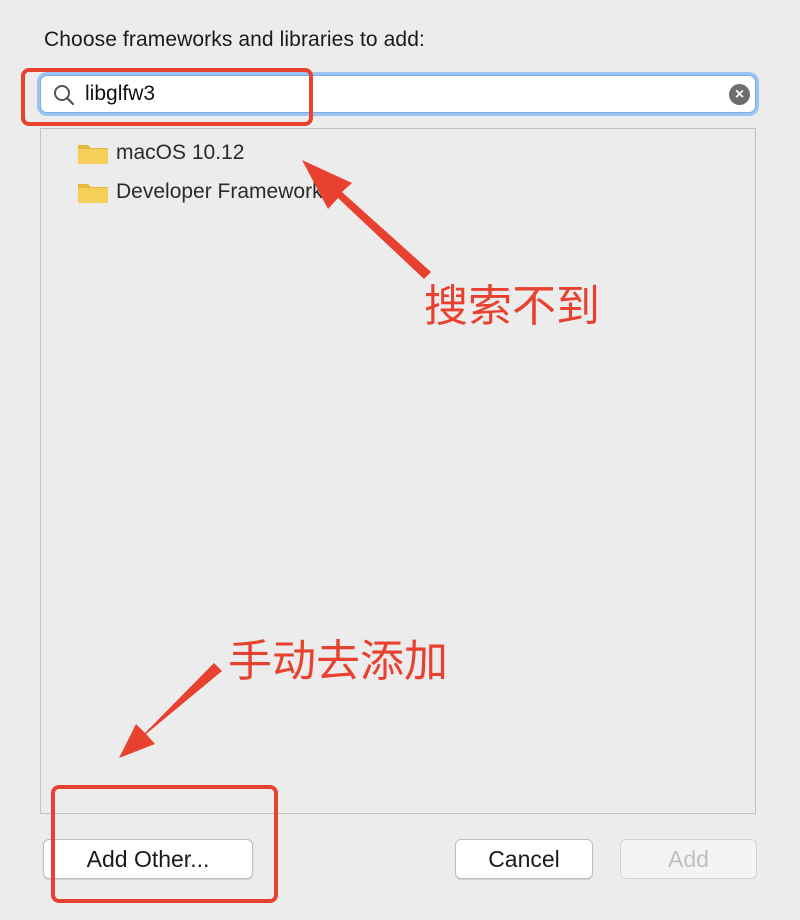  I want to click on not-found-annotation: 搜索不到, so click(512, 306).